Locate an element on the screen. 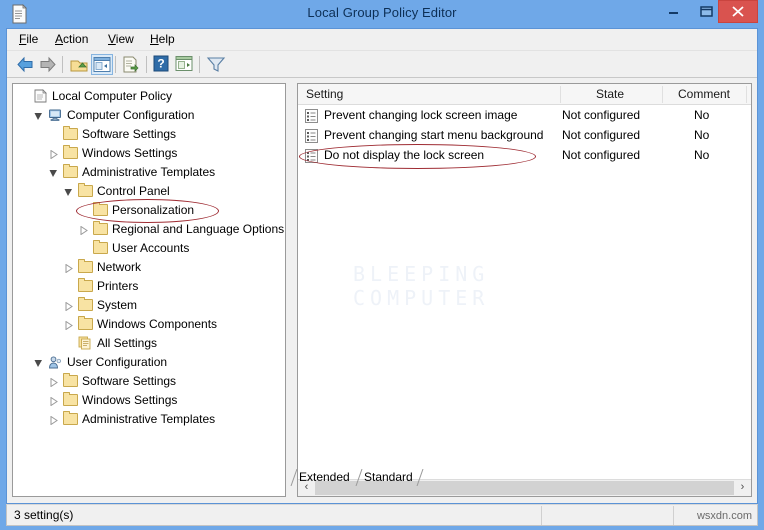  help-icon: ? is located at coordinates (162, 64).